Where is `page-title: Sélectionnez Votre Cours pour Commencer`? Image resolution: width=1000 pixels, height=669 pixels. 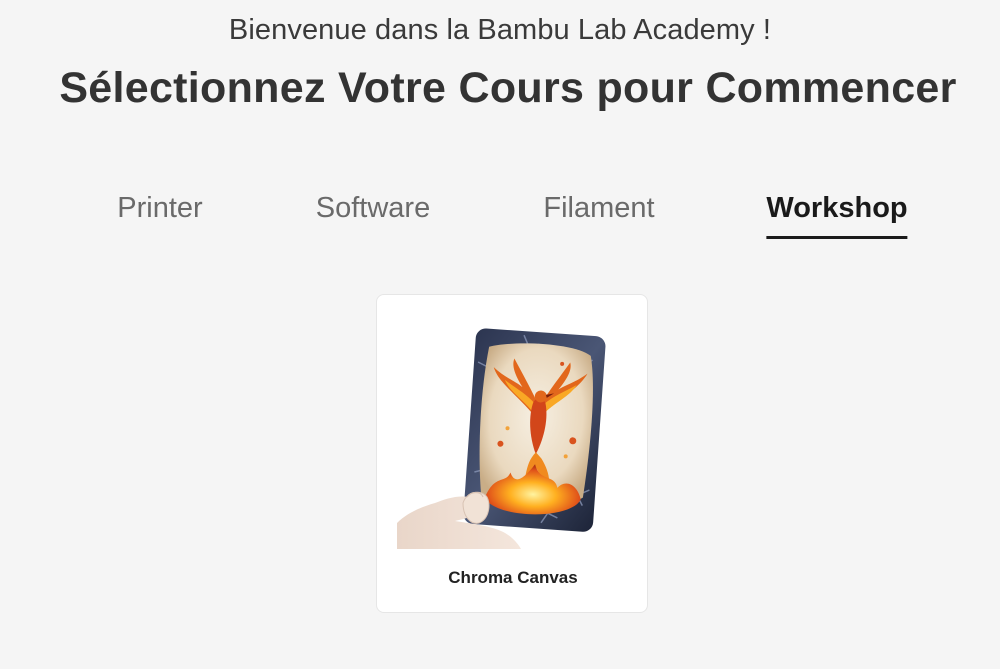
page-title: Sélectionnez Votre Cours pour Commencer is located at coordinates (508, 88).